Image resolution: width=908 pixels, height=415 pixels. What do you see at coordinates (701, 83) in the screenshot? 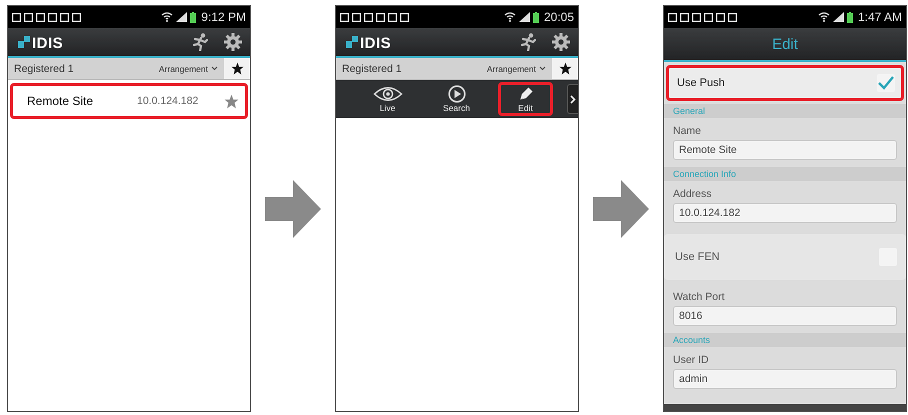
I see `toggle-label: Use Push` at bounding box center [701, 83].